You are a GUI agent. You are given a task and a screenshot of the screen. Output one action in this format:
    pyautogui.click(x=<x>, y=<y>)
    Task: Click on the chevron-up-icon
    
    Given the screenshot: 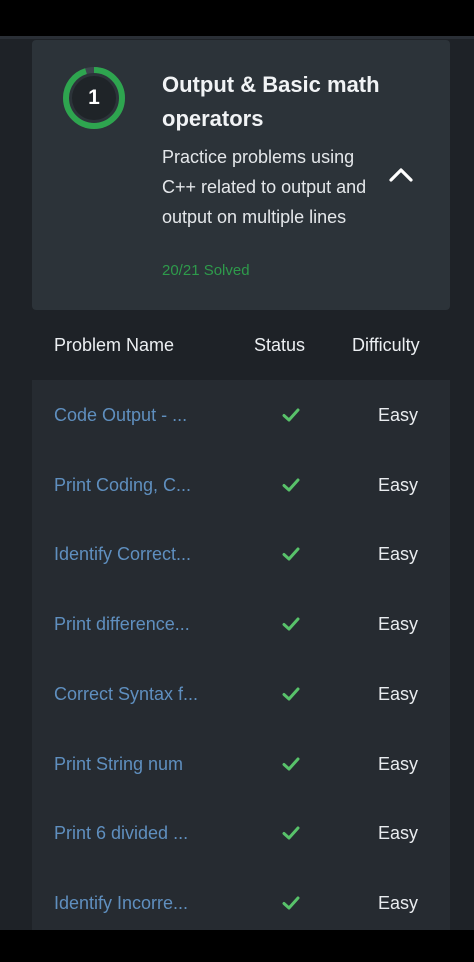 What is the action you would take?
    pyautogui.click(x=401, y=175)
    